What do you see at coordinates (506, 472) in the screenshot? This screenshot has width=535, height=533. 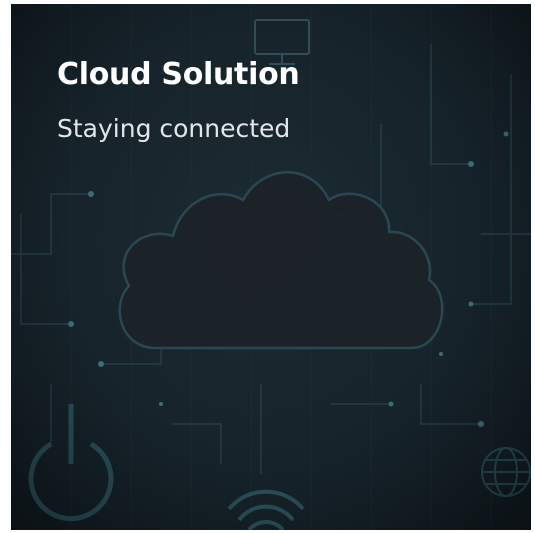 I see `globe-icon` at bounding box center [506, 472].